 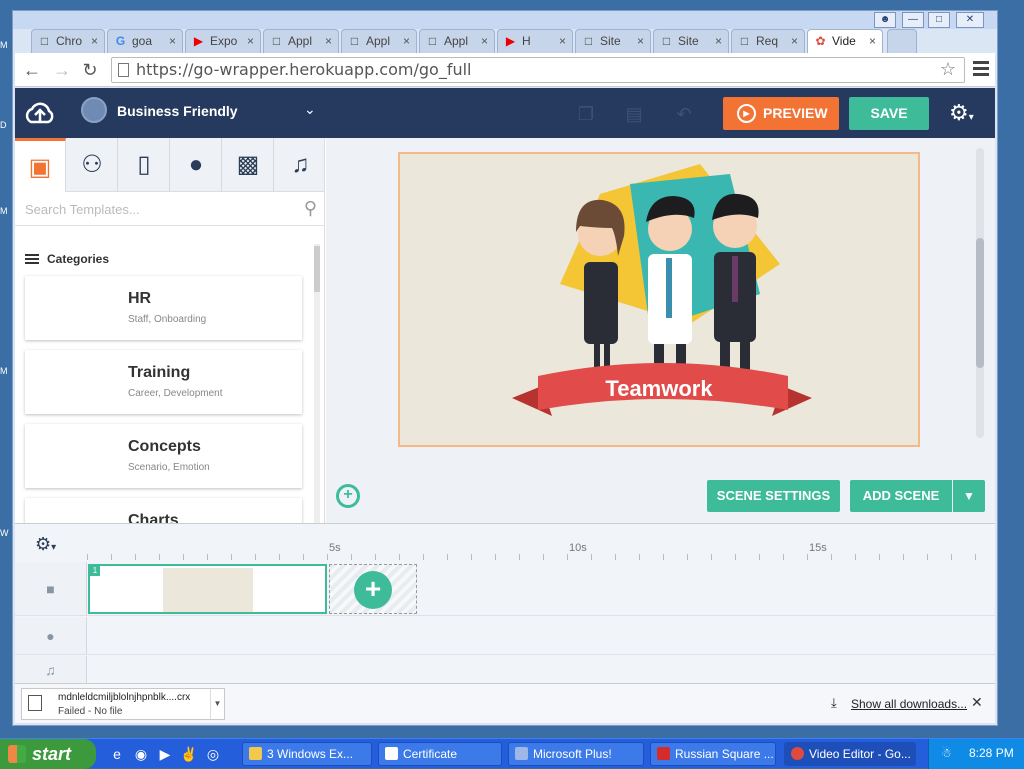 I want to click on network-icon: ☃, so click(x=946, y=753).